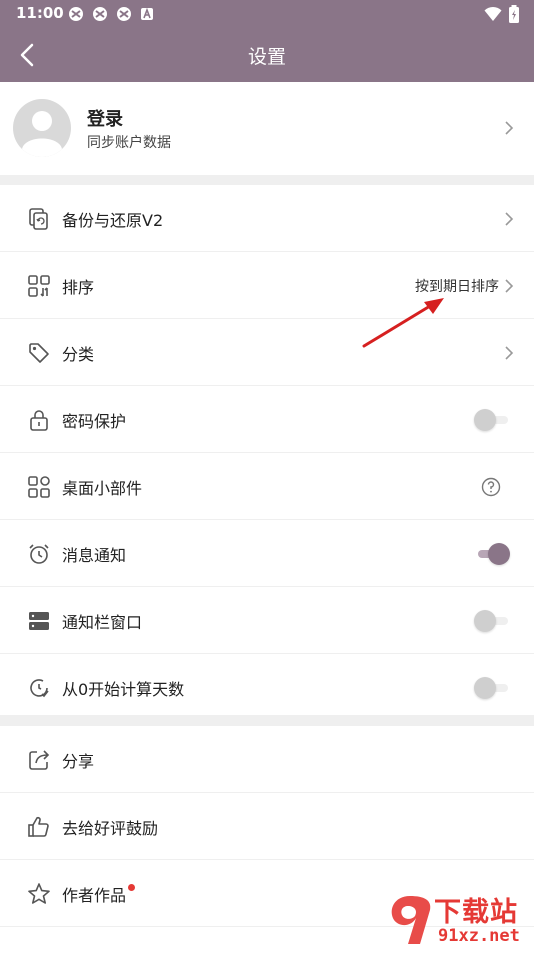 The width and height of the screenshot is (534, 954). I want to click on share-icon, so click(39, 760).